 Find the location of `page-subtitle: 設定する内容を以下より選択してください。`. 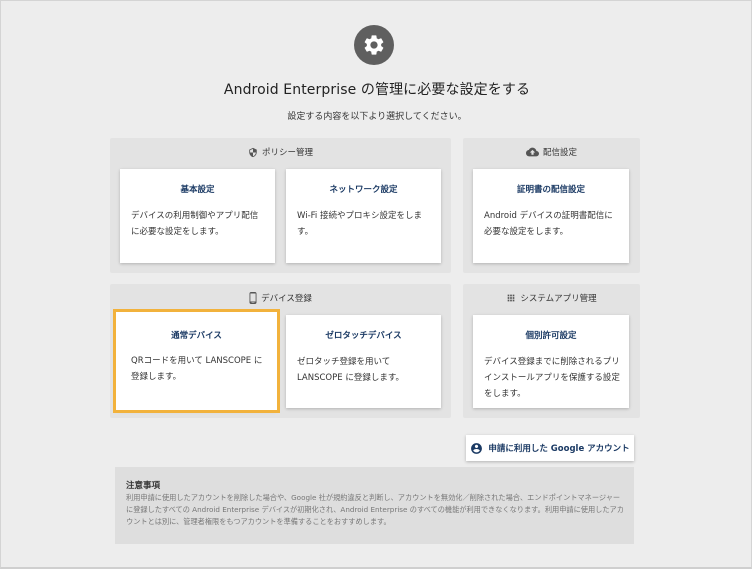

page-subtitle: 設定する内容を以下より選択してください。 is located at coordinates (377, 117).